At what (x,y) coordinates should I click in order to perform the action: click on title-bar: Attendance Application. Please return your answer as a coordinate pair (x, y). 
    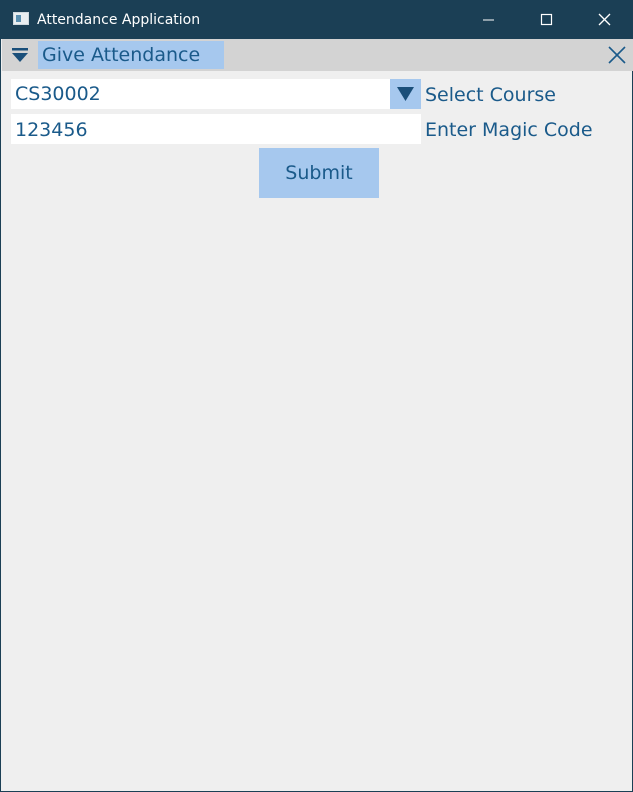
    Looking at the image, I should click on (317, 19).